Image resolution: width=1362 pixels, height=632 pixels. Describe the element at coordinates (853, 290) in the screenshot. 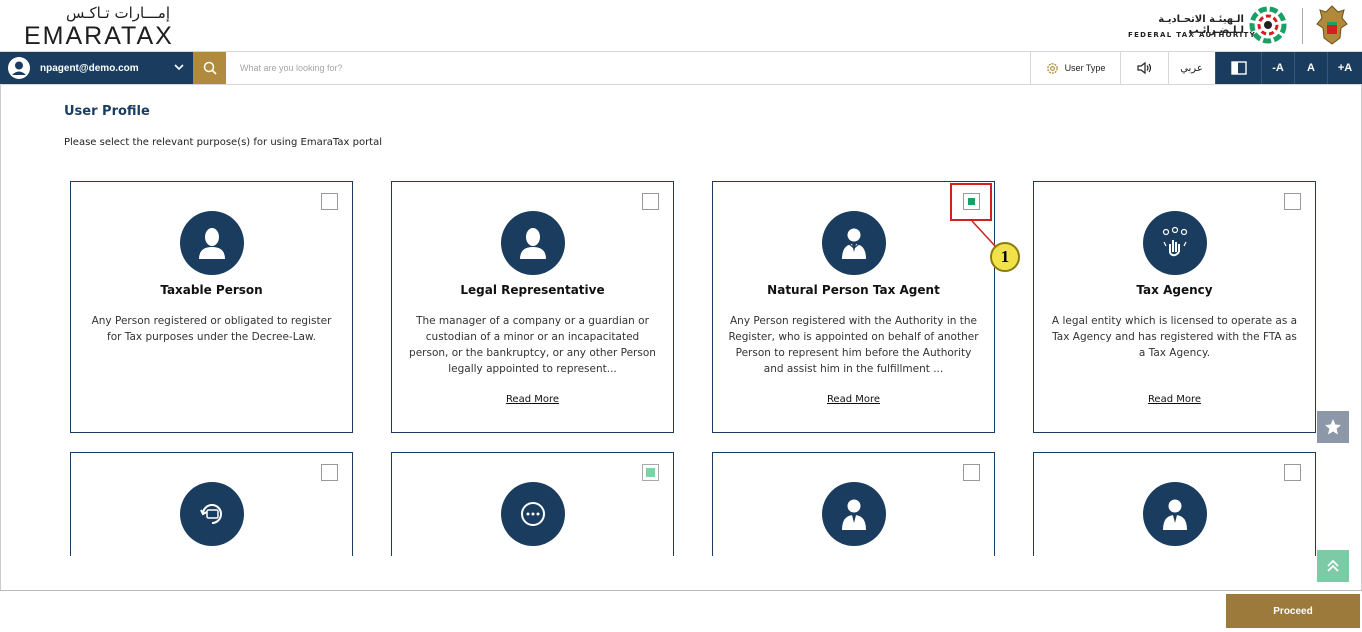

I see `card-title: Natural Person Tax Agent` at that location.